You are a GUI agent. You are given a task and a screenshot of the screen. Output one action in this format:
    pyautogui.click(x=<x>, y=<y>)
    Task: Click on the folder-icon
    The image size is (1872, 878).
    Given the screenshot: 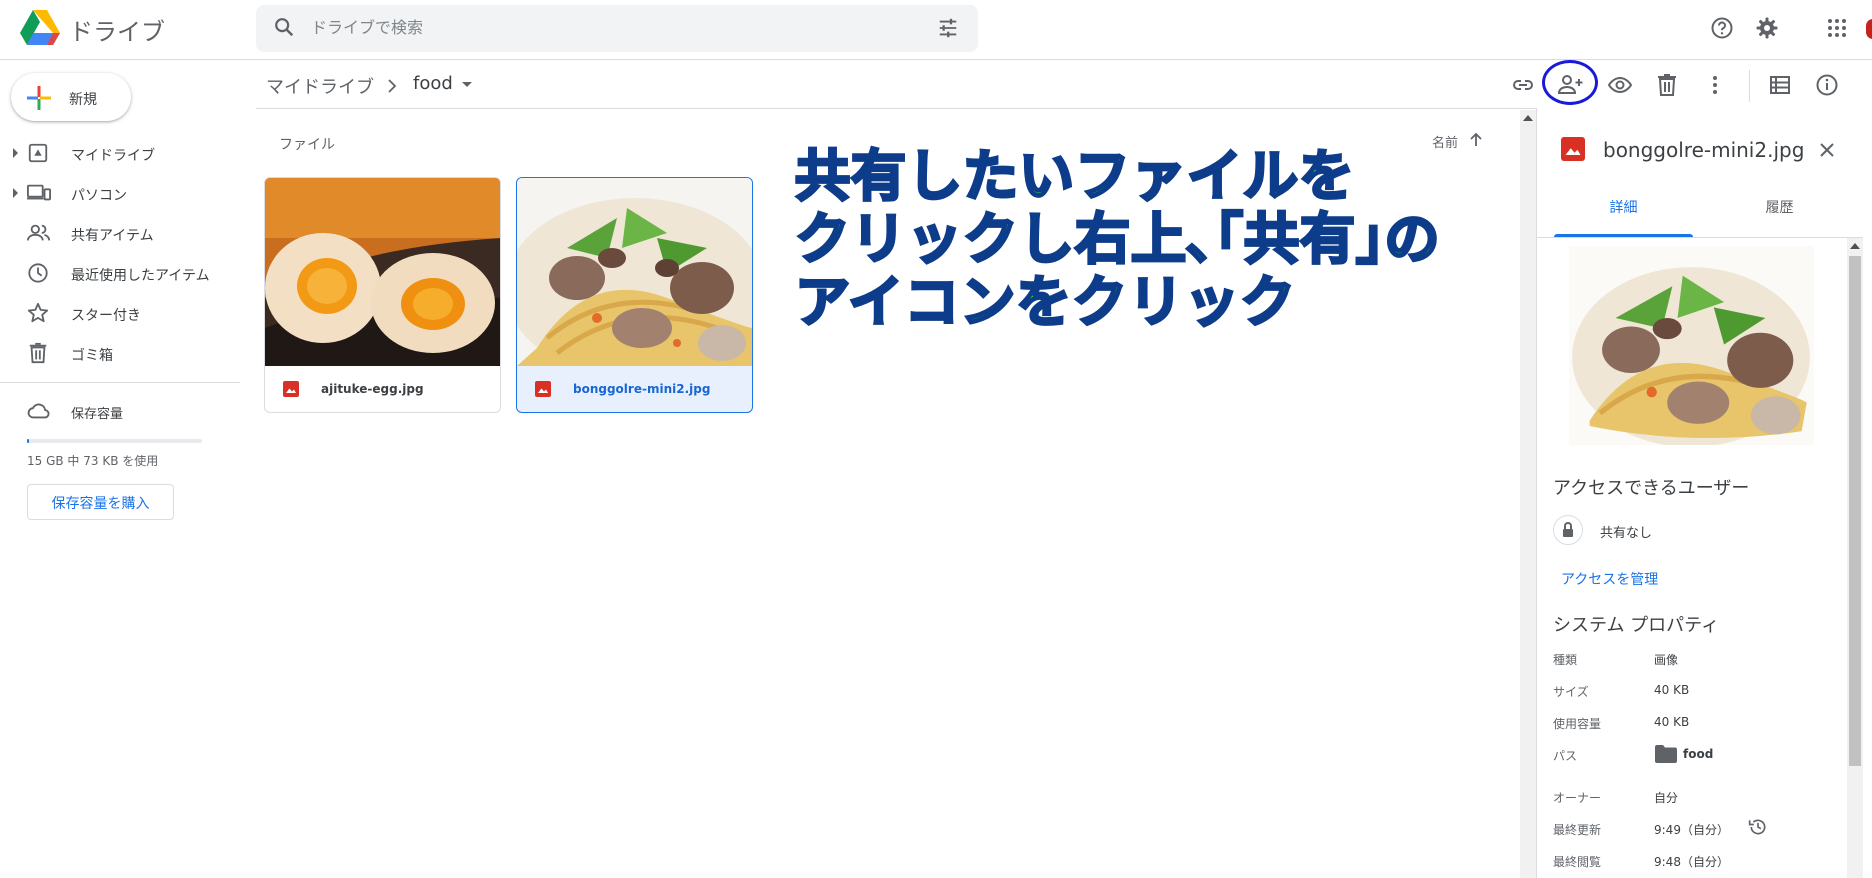 What is the action you would take?
    pyautogui.click(x=1666, y=754)
    